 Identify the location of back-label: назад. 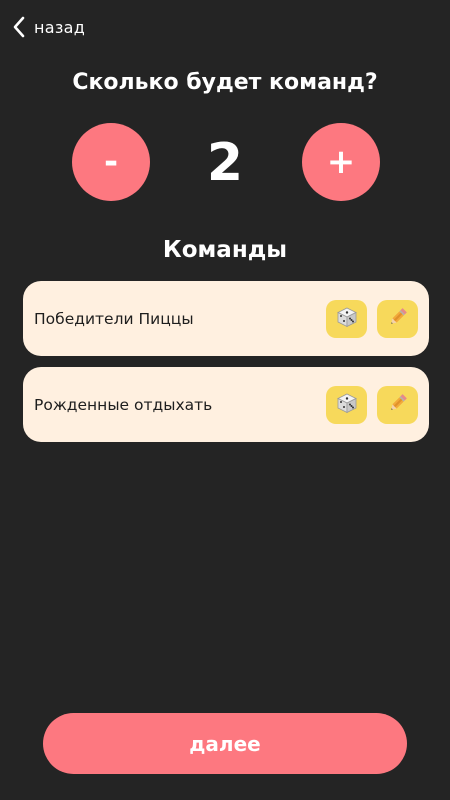
(60, 27).